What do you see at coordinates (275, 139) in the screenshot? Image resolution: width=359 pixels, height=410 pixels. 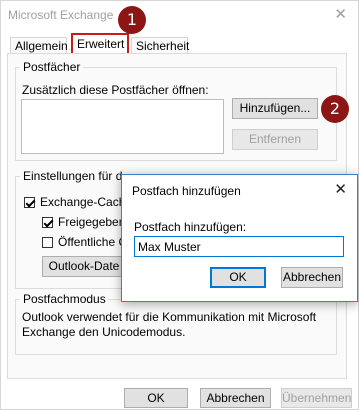 I see `remove-mailbox-button: Entfernen` at bounding box center [275, 139].